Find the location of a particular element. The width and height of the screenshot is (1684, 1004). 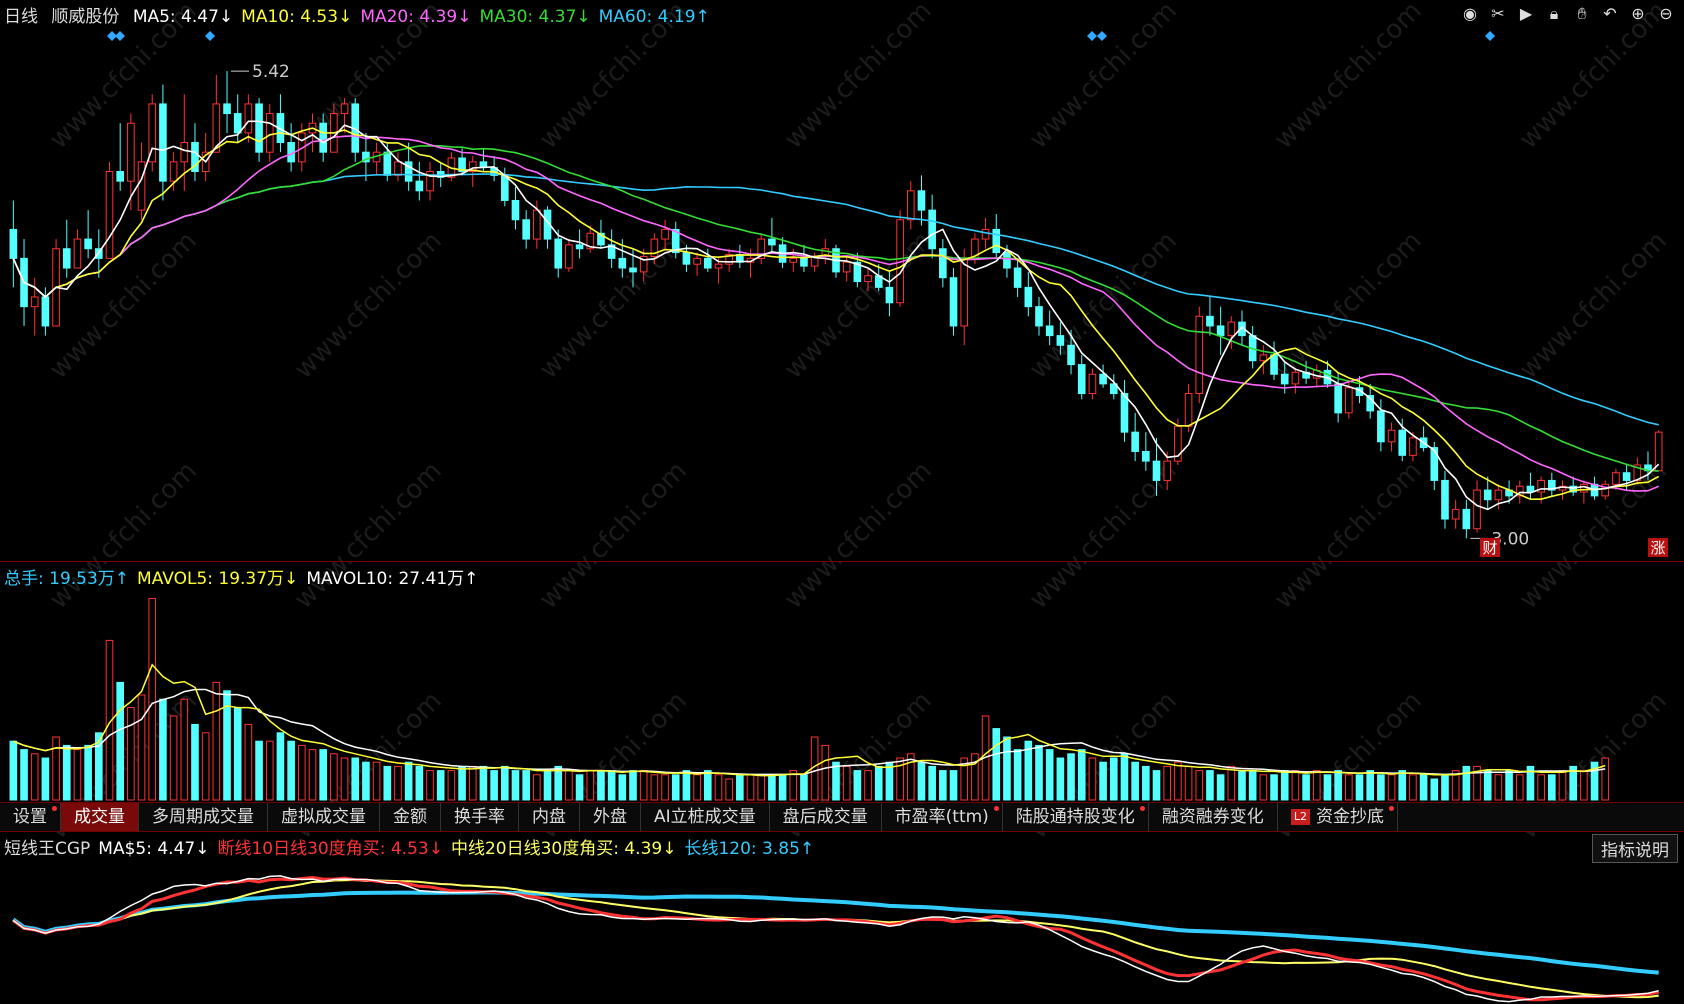

tab-3: 虚拟成交量 is located at coordinates (324, 817).